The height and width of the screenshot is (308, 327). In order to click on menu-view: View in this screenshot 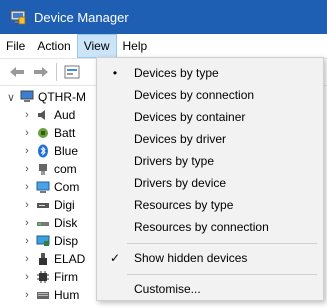, I will do `click(96, 46)`.